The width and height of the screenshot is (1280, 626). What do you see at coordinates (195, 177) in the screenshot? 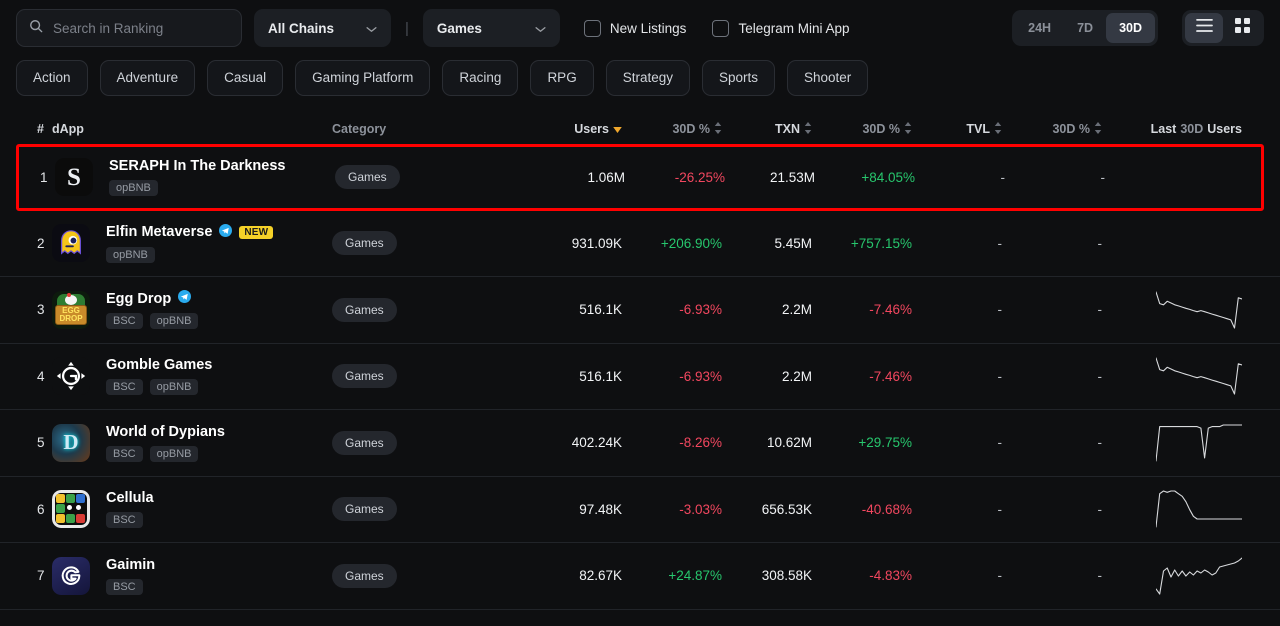
I see `dapp-cell: S SERAPH In The Darkness opBNB` at bounding box center [195, 177].